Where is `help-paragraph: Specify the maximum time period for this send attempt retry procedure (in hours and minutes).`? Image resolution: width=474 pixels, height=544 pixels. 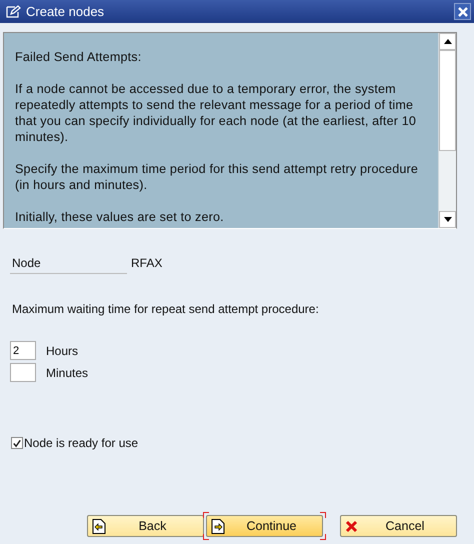 help-paragraph: Specify the maximum time period for this send attempt retry procedure (in hours and minutes). is located at coordinates (217, 177).